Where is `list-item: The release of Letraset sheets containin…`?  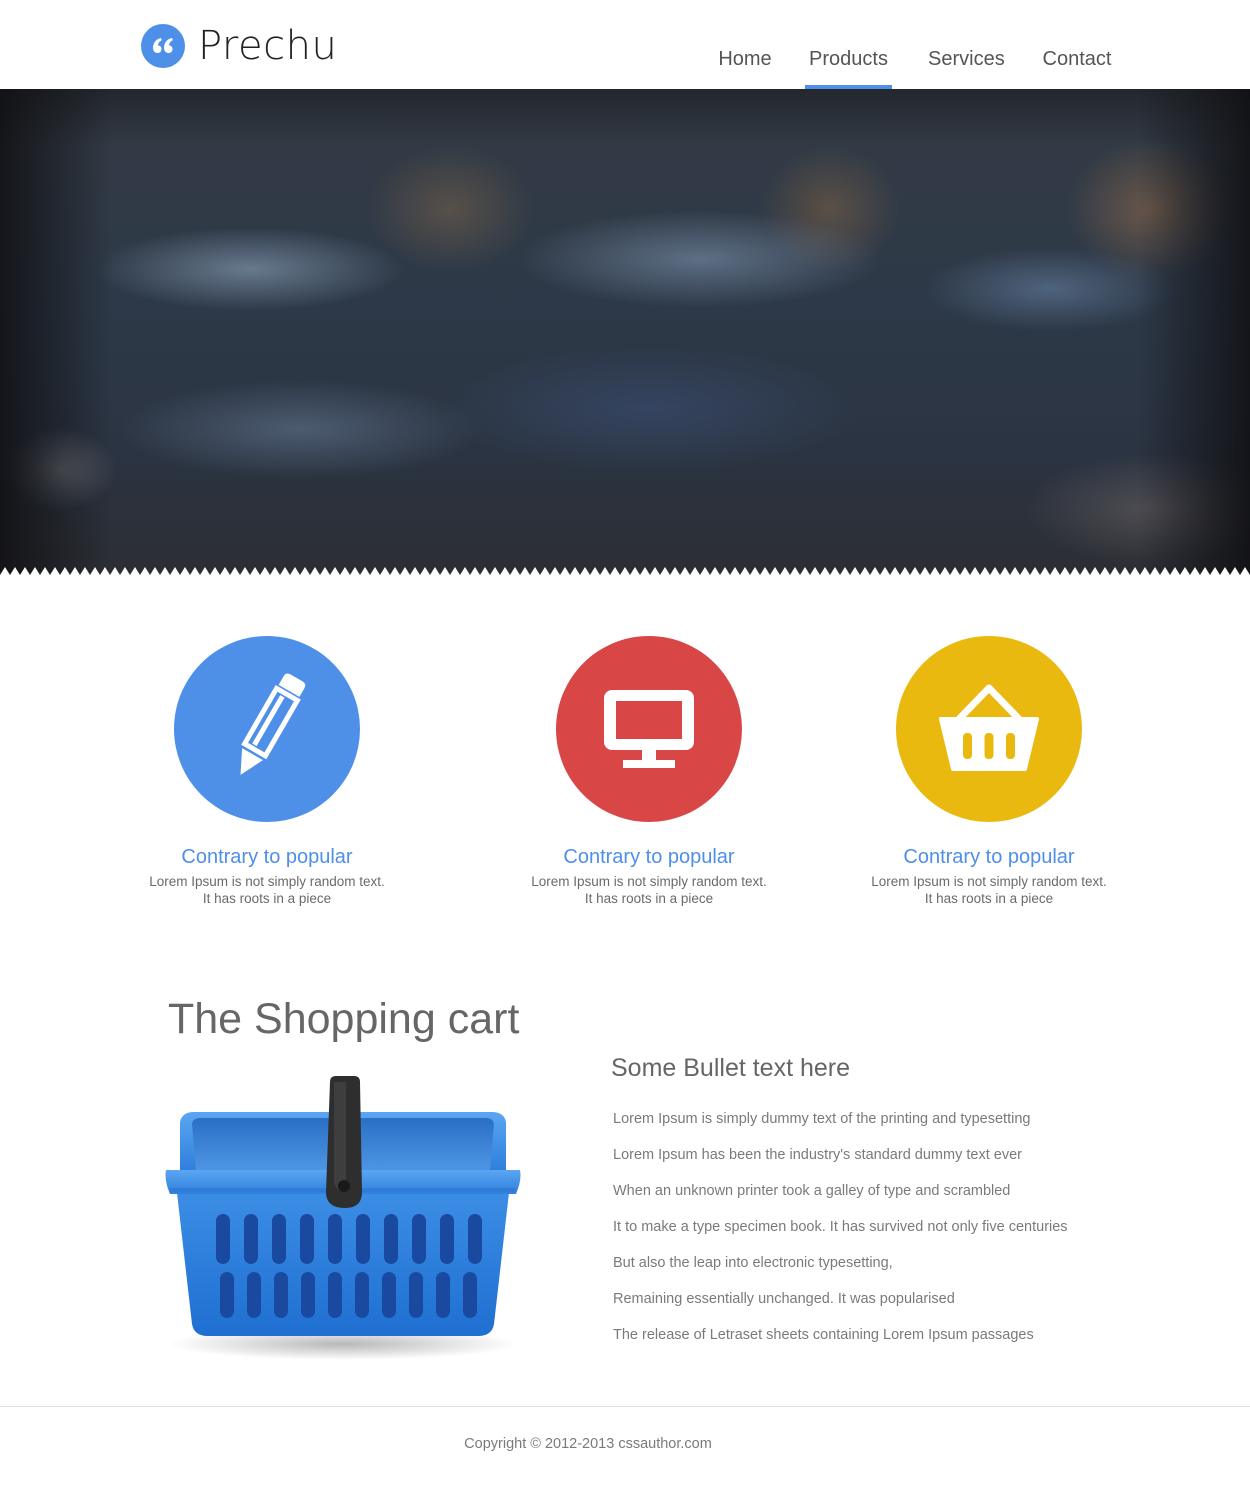 list-item: The release of Letraset sheets containin… is located at coordinates (823, 1335).